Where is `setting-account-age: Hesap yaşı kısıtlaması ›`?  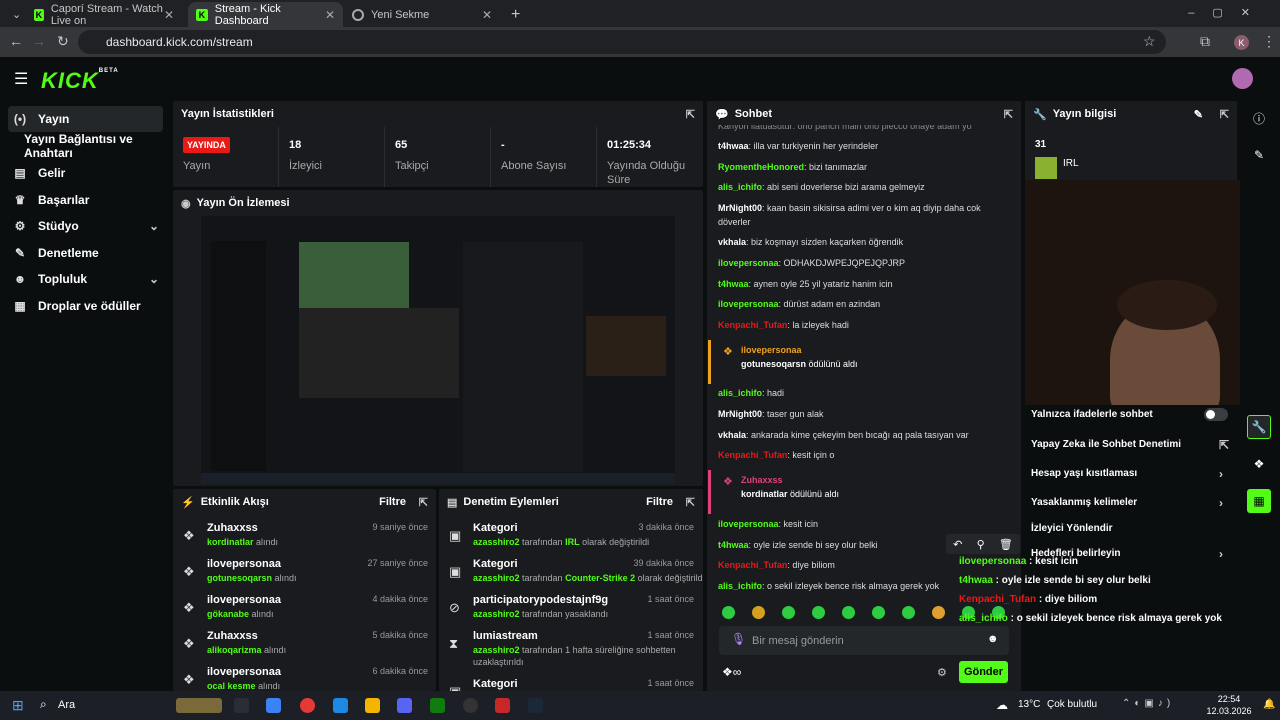
setting-account-age: Hesap yaşı kısıtlaması › is located at coordinates (1127, 474).